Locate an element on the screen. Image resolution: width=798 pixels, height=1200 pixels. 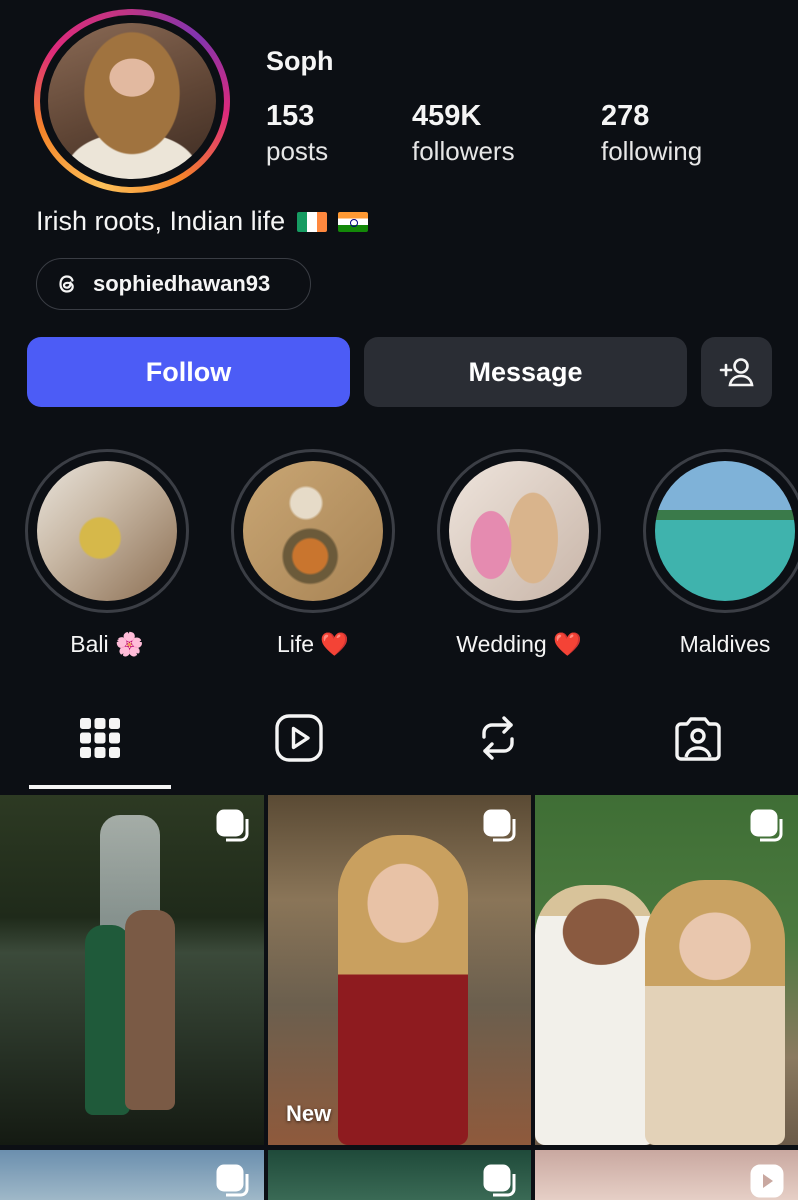
tab-tagged is located at coordinates (698, 738).